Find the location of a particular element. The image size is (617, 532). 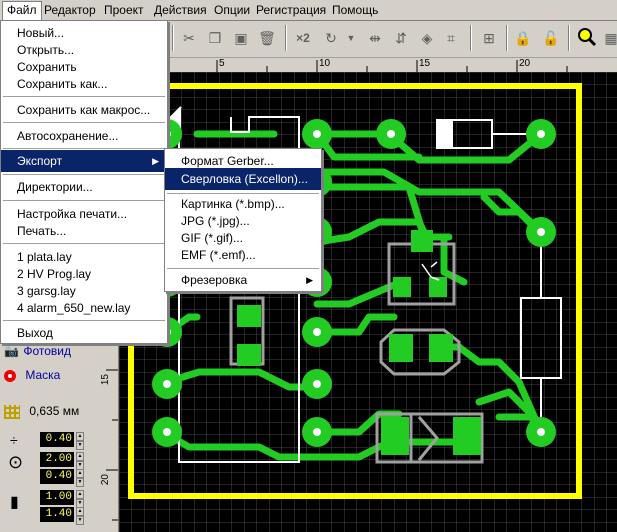

smd-width-stepper: ▲ ▼ is located at coordinates (80, 499).